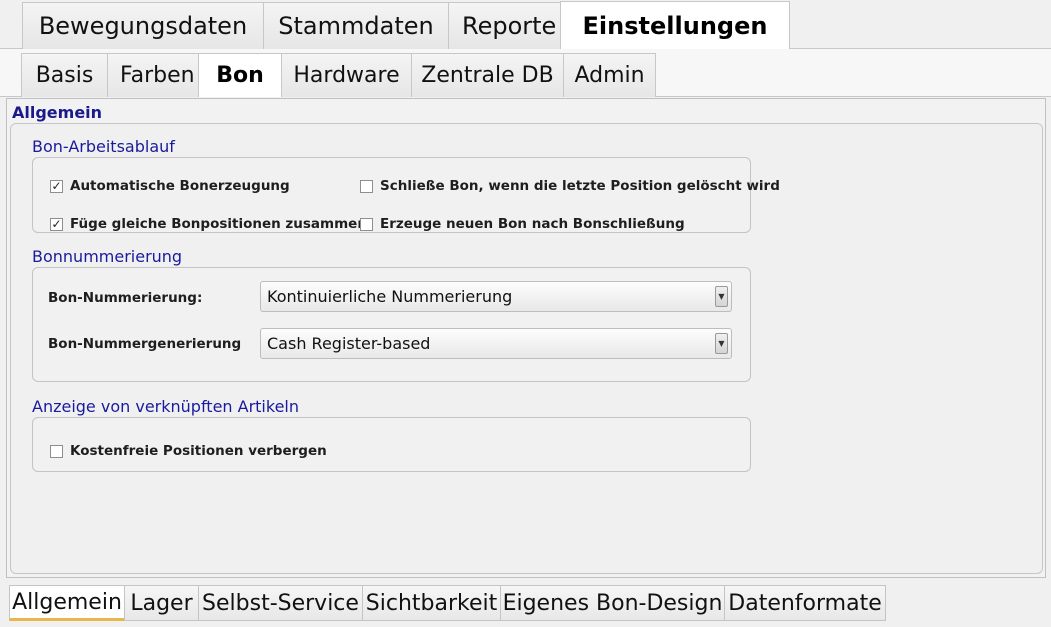  I want to click on tab-bon: Bon, so click(240, 75).